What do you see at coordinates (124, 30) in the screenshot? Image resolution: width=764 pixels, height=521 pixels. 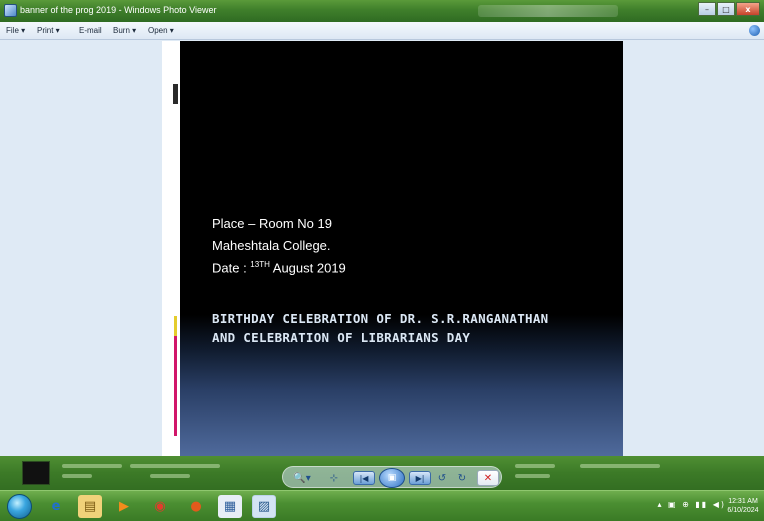 I see `menu-burn: Burn ▾` at bounding box center [124, 30].